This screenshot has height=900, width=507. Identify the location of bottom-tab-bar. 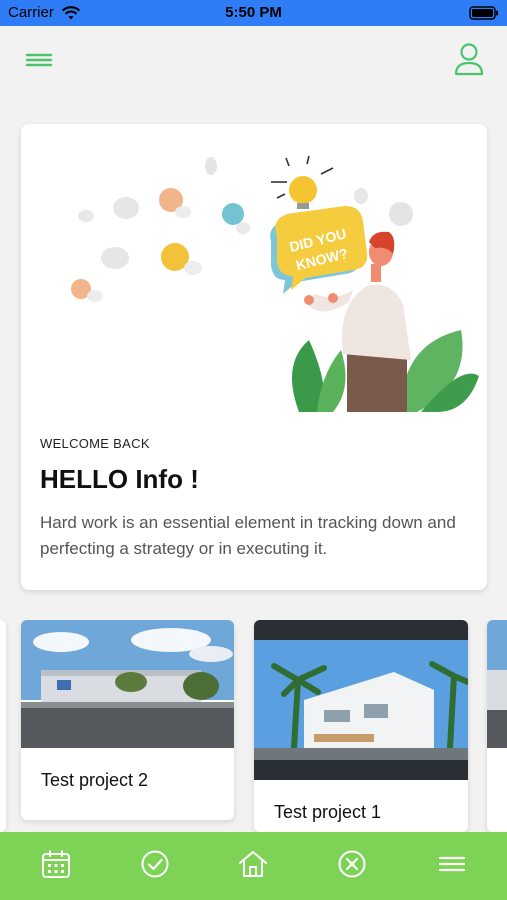
(253, 866).